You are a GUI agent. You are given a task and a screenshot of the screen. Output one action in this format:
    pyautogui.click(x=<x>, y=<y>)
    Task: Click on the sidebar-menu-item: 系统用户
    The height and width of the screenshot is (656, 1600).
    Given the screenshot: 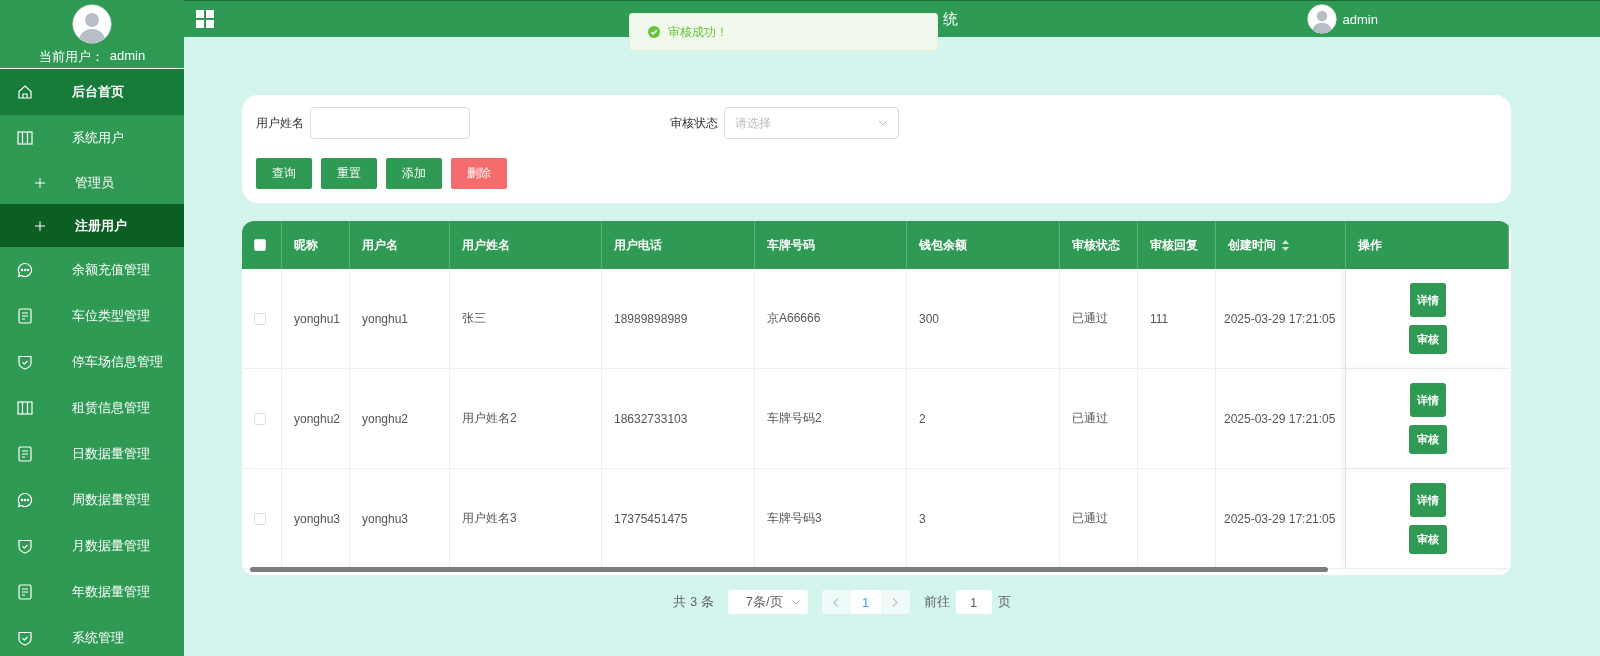 What is the action you would take?
    pyautogui.click(x=92, y=138)
    